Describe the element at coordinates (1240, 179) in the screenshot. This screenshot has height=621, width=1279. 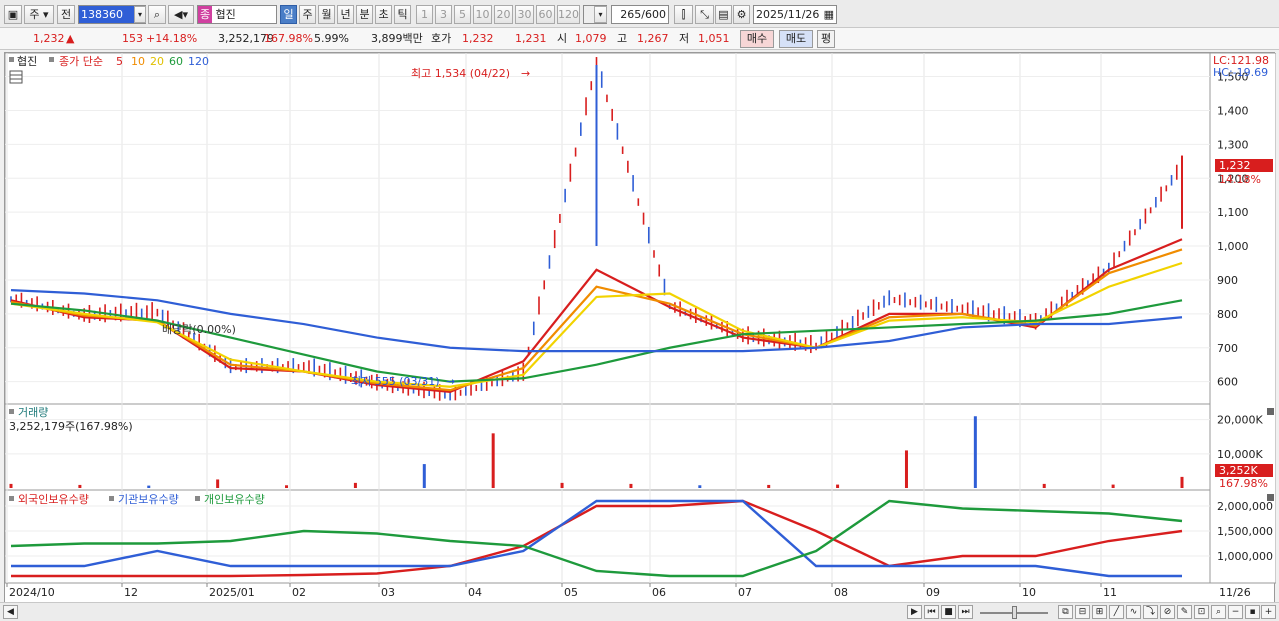
I see `current-pct-tag: 14.18%` at that location.